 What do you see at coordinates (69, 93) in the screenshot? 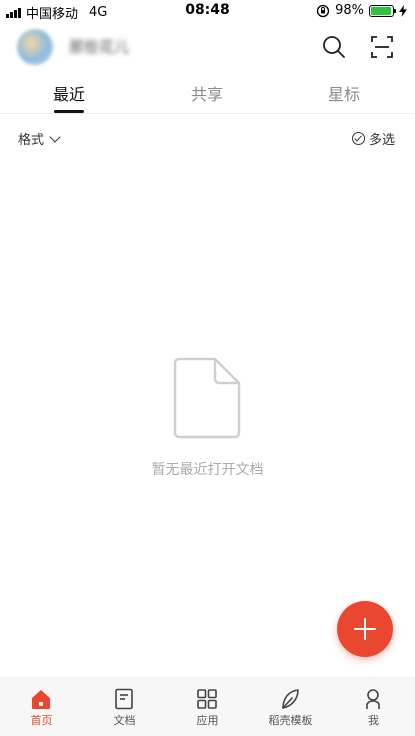
I see `tab-recent: 最近` at bounding box center [69, 93].